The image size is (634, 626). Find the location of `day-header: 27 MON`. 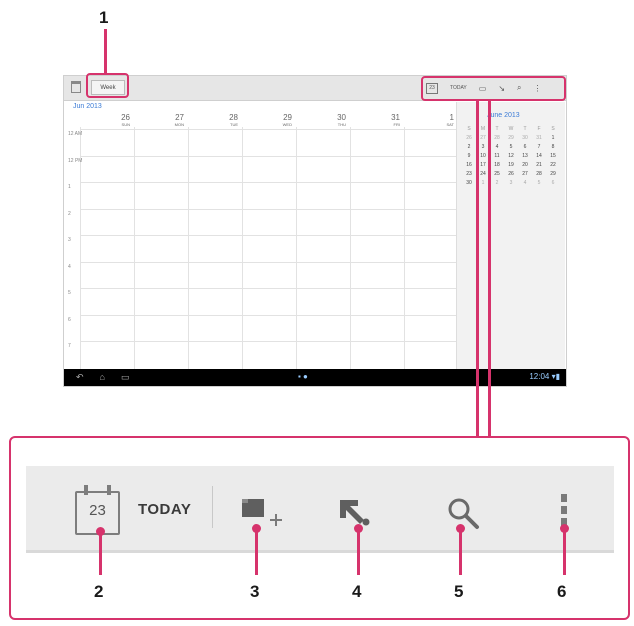

day-header: 27 MON is located at coordinates (159, 120).